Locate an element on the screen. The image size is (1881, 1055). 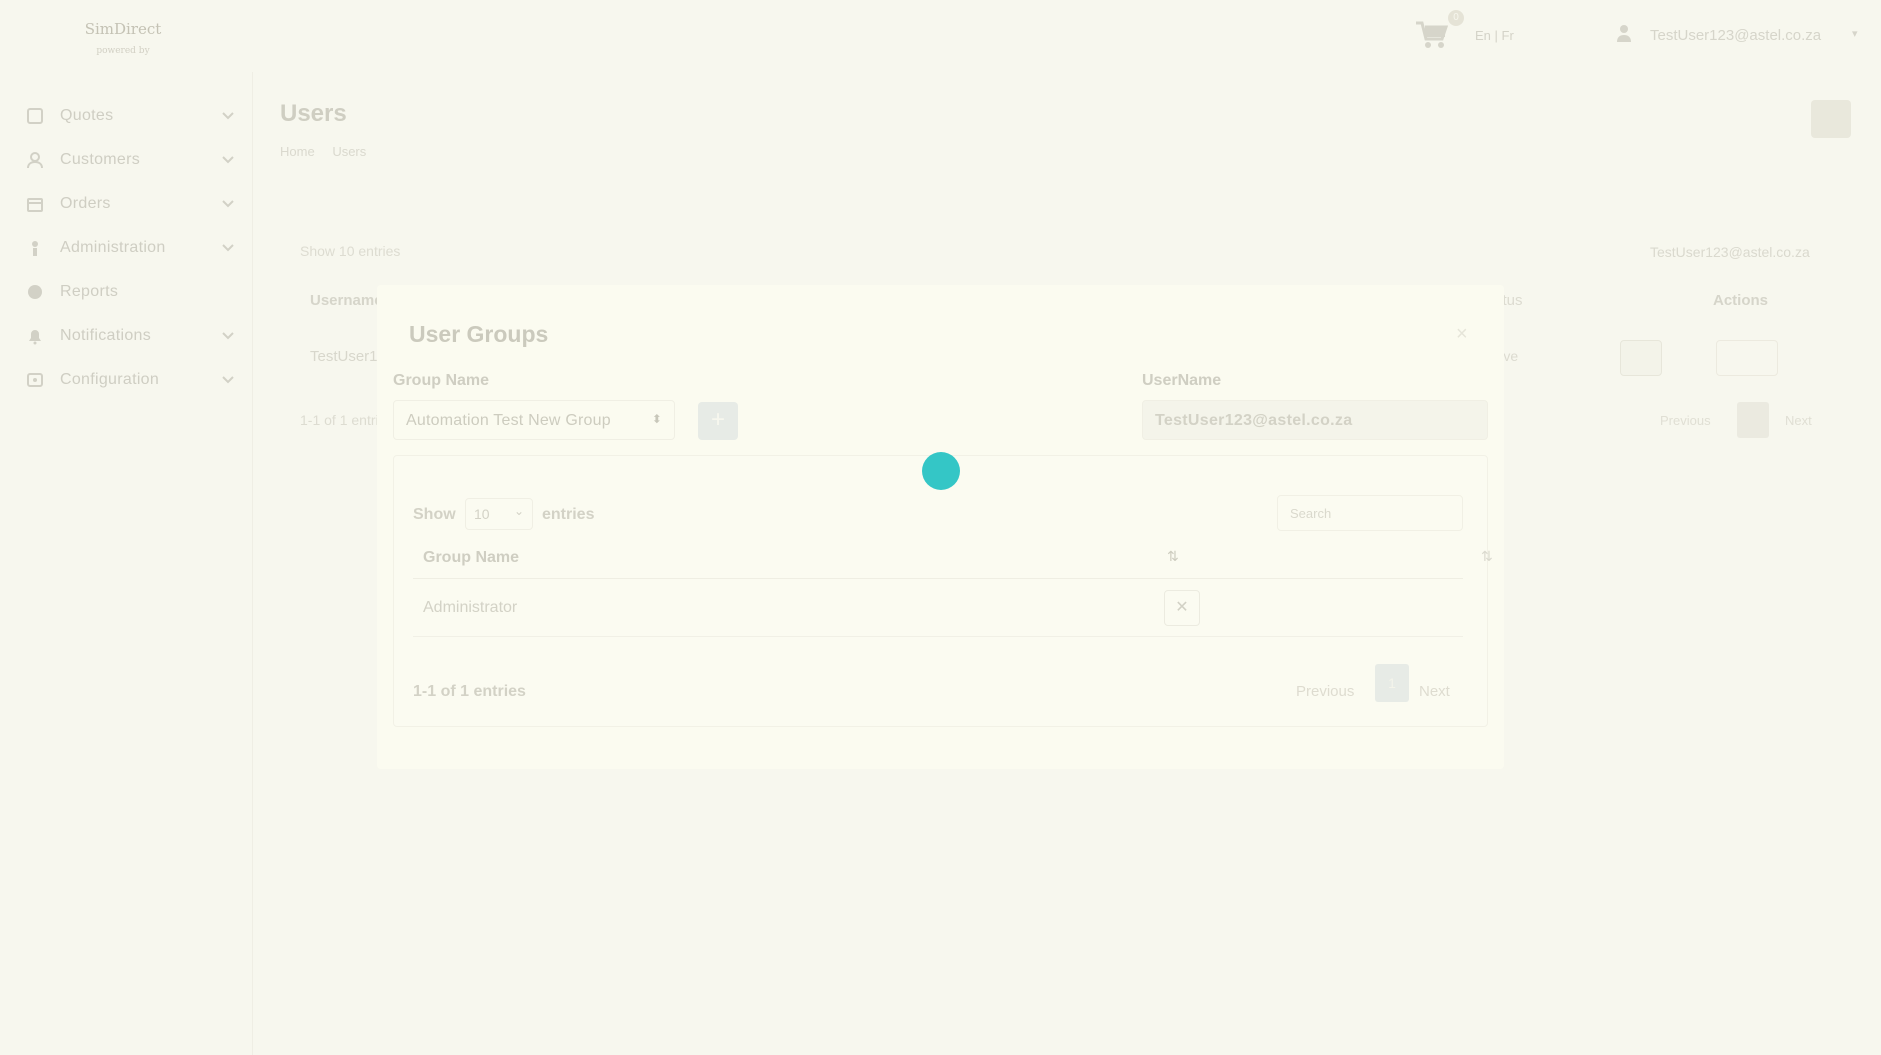
remove-group-button: ✕ is located at coordinates (1182, 608).